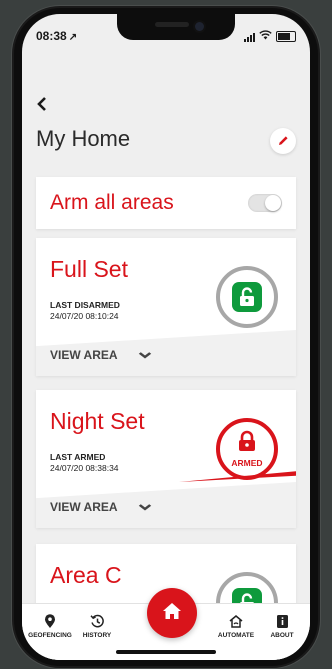 The image size is (332, 669). Describe the element at coordinates (86, 575) in the screenshot. I see `area-name: Area C` at that location.